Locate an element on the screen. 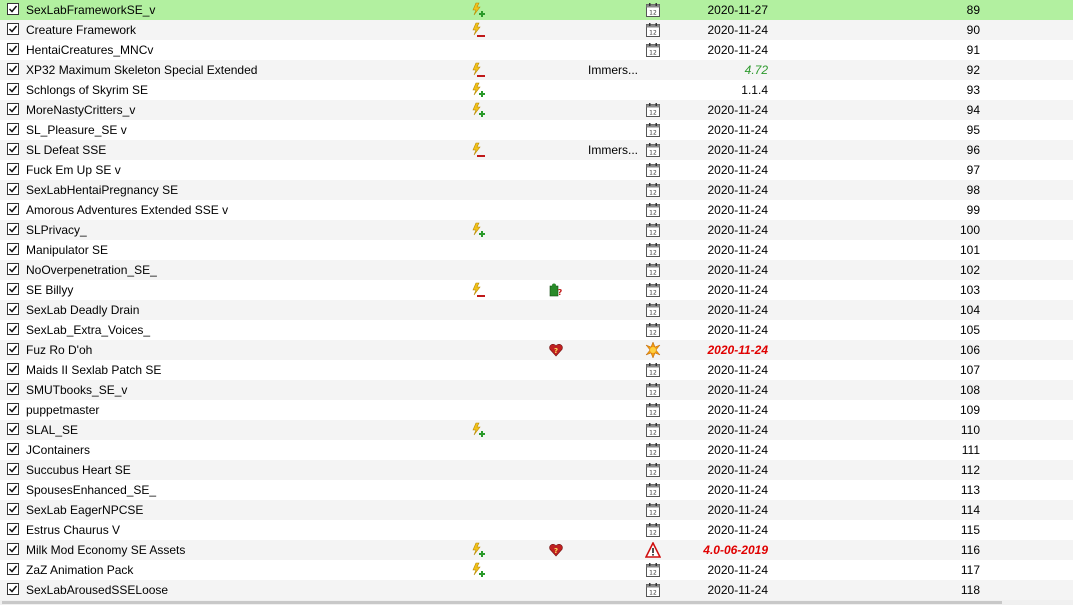 The height and width of the screenshot is (605, 1073). mod-row: SL Defeat SSE Immers... 12 2020-11-24 96 is located at coordinates (536, 150).